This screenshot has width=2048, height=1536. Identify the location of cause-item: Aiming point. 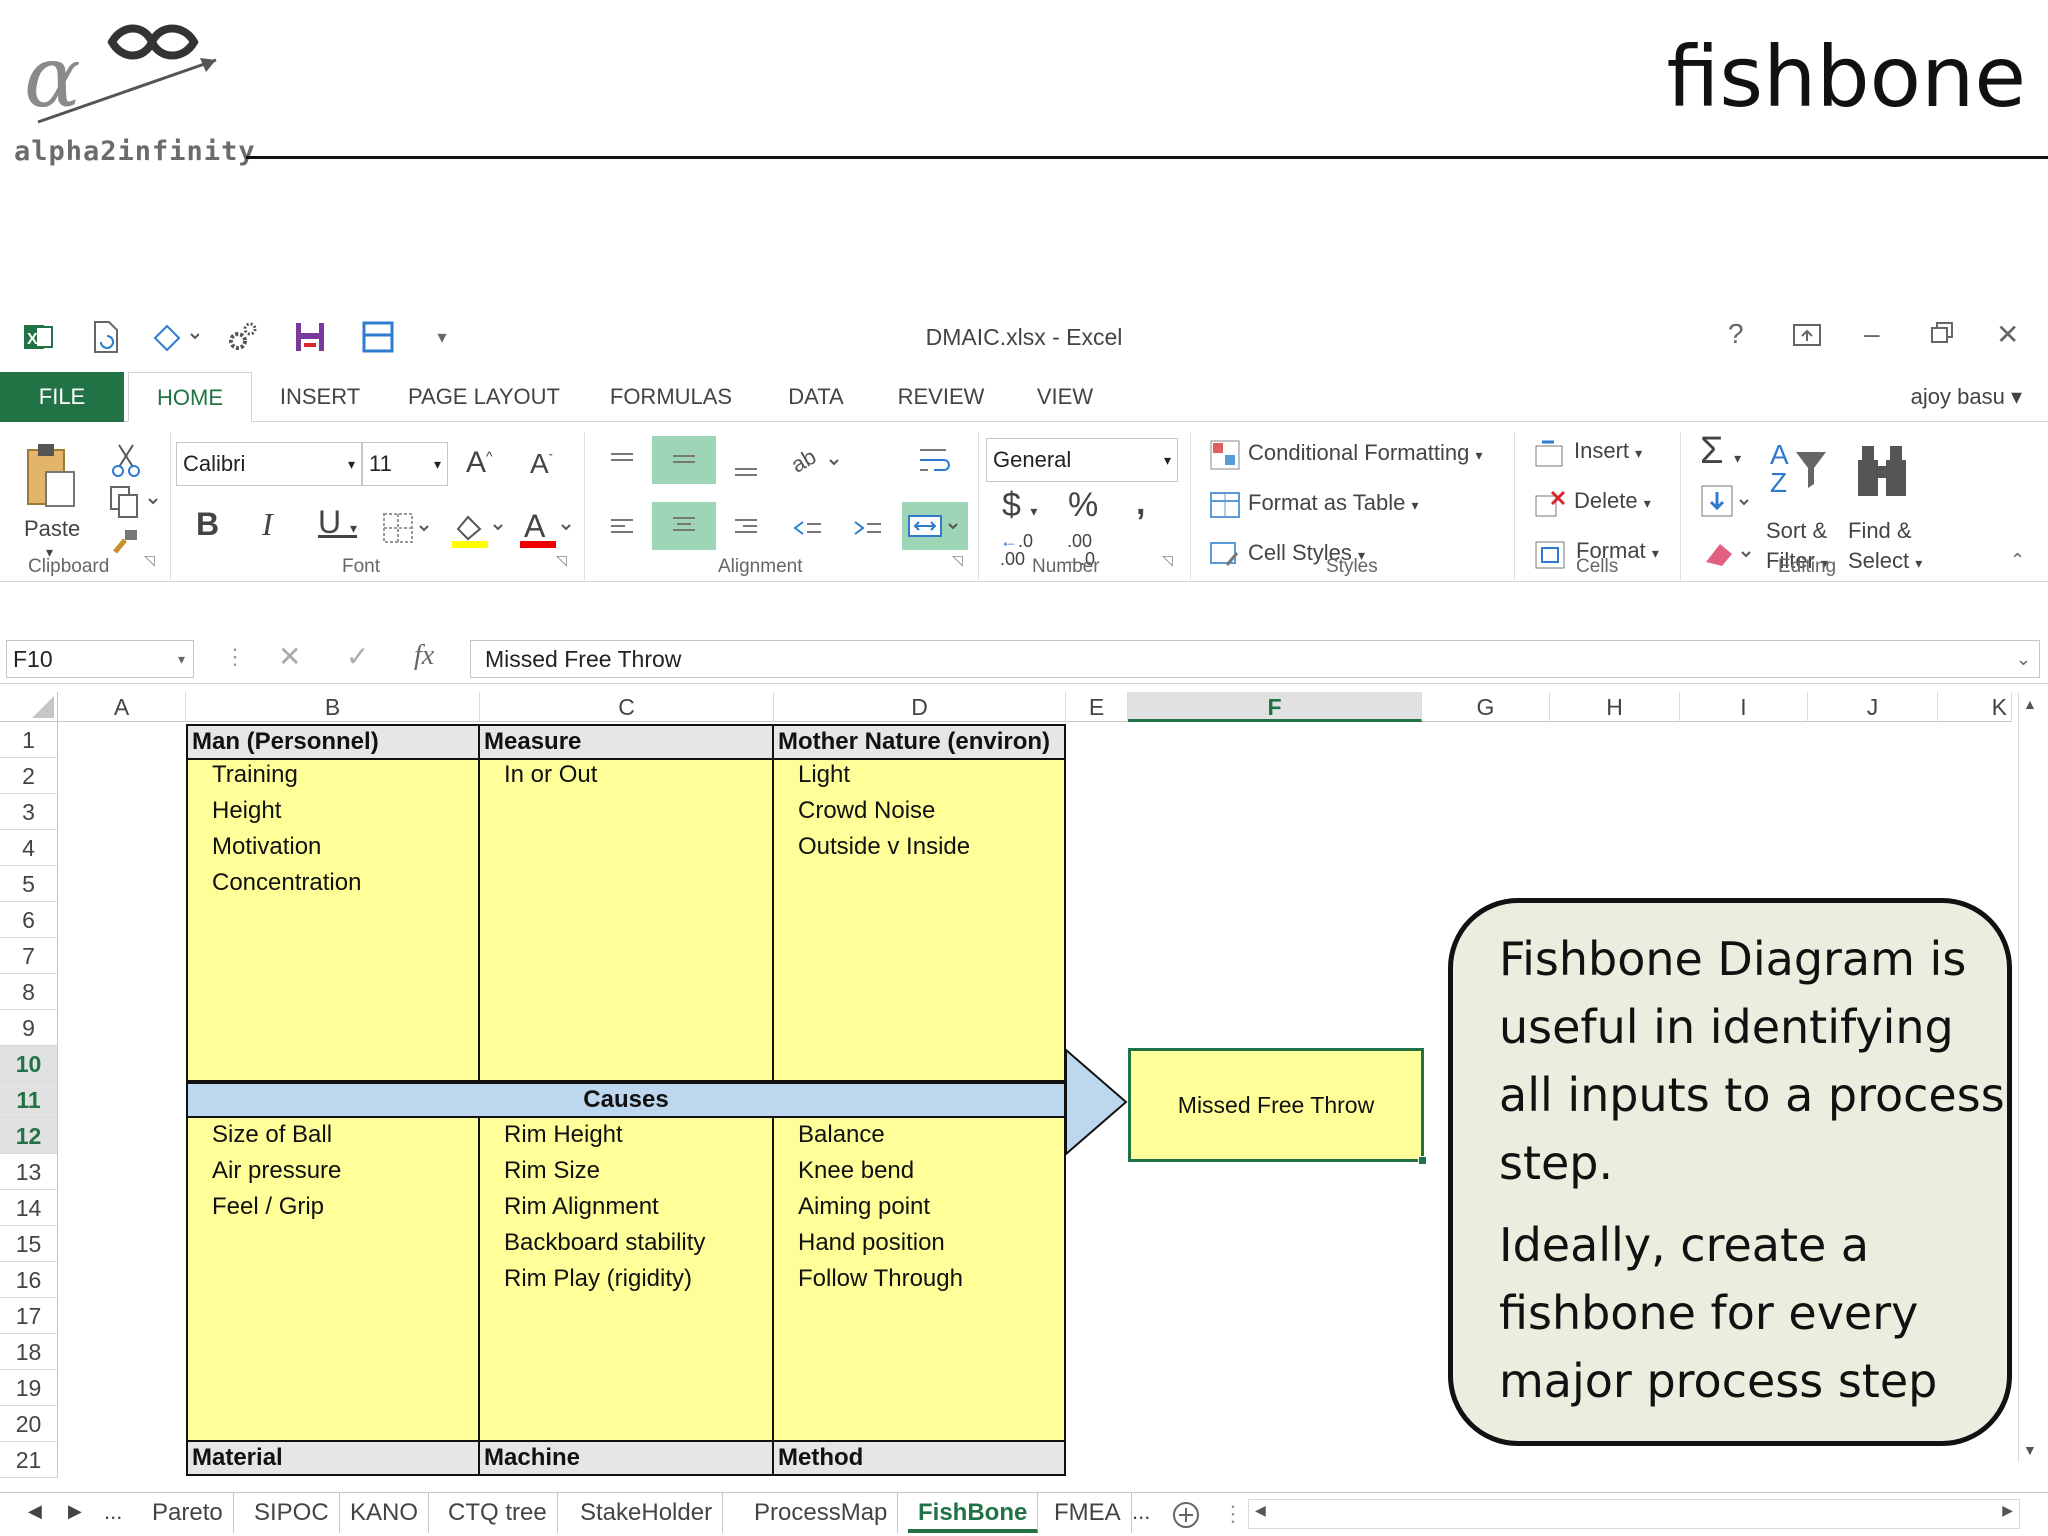
(864, 1207).